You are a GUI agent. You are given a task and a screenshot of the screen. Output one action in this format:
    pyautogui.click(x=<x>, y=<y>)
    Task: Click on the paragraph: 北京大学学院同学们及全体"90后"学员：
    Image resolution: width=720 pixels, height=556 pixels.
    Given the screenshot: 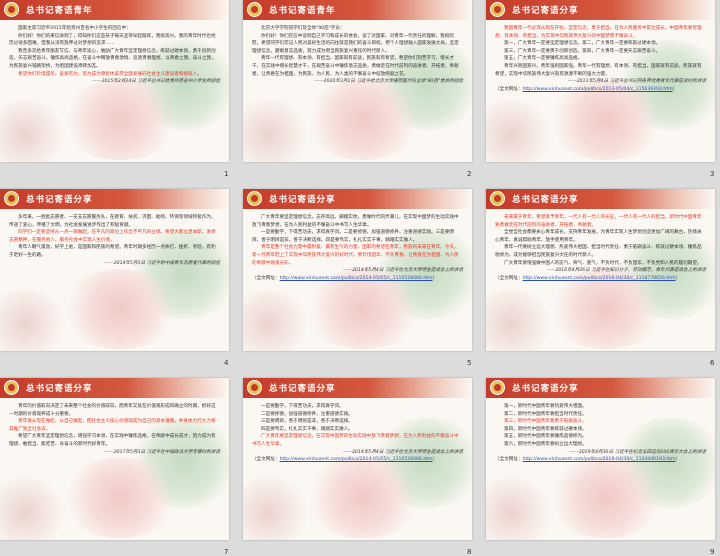 What is the action you would take?
    pyautogui.click(x=303, y=28)
    